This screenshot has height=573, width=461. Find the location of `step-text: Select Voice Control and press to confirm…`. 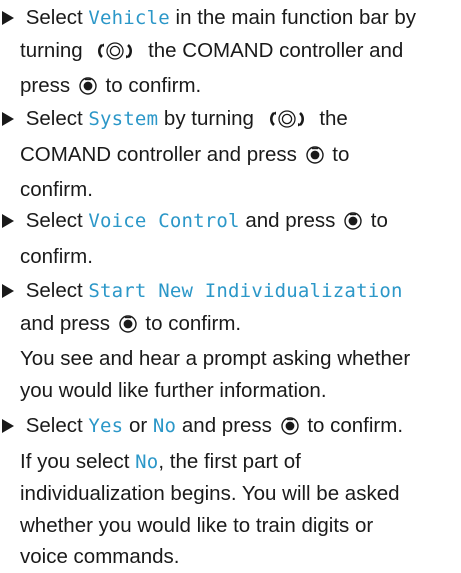

step-text: Select Voice Control and press to confirm… is located at coordinates (238, 238).